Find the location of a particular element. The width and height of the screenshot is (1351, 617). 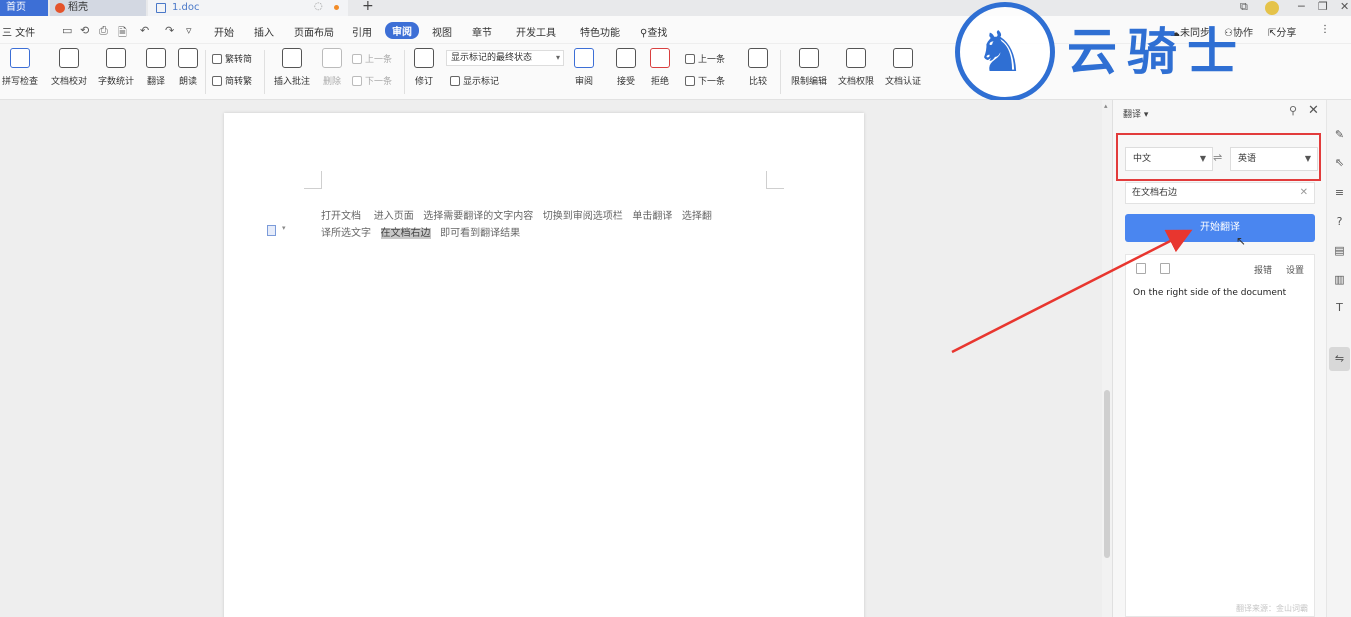

doc-export-icon: ▥ is located at coordinates (1339, 279).